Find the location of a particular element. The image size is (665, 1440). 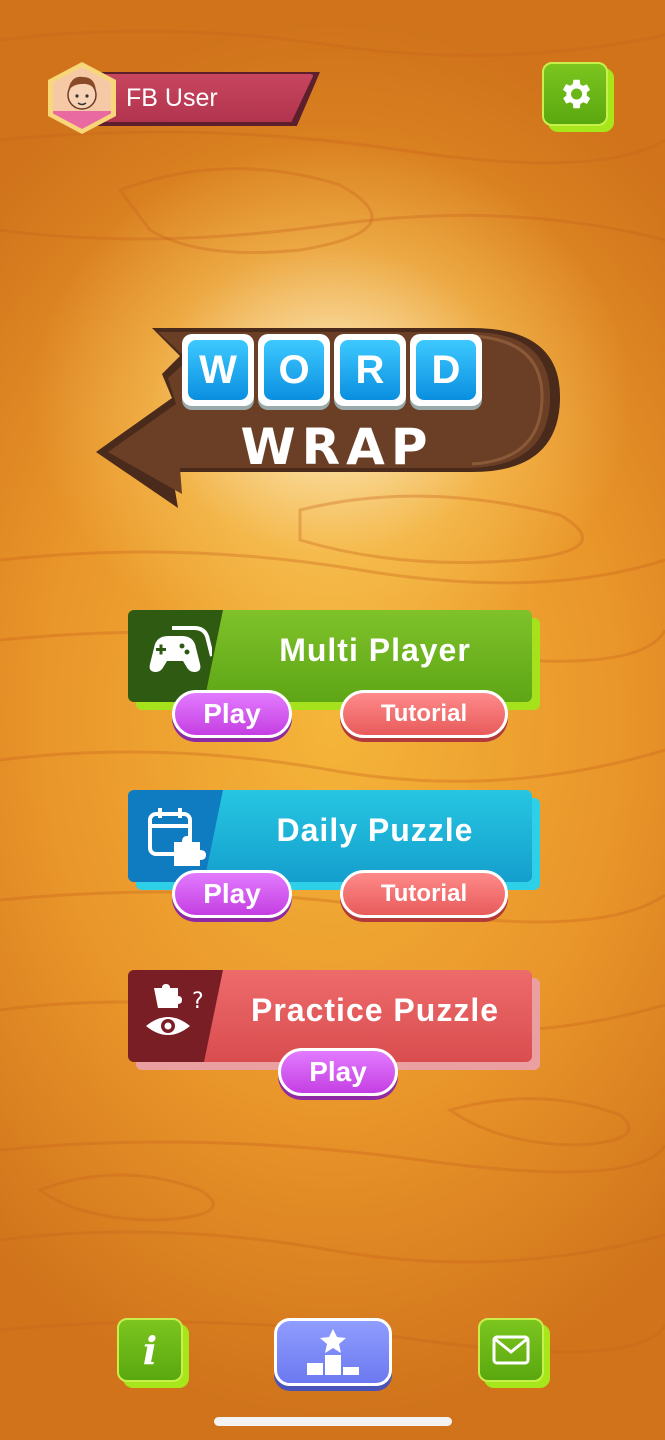

logo-tile: R is located at coordinates (370, 370).